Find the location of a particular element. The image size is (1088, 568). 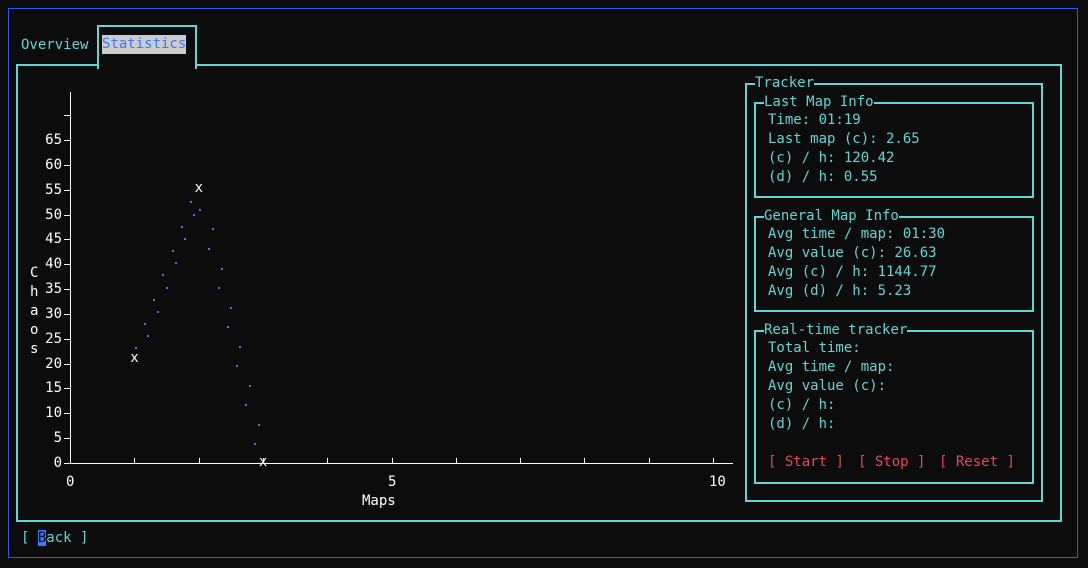

reset-rest: eset is located at coordinates (981, 462).